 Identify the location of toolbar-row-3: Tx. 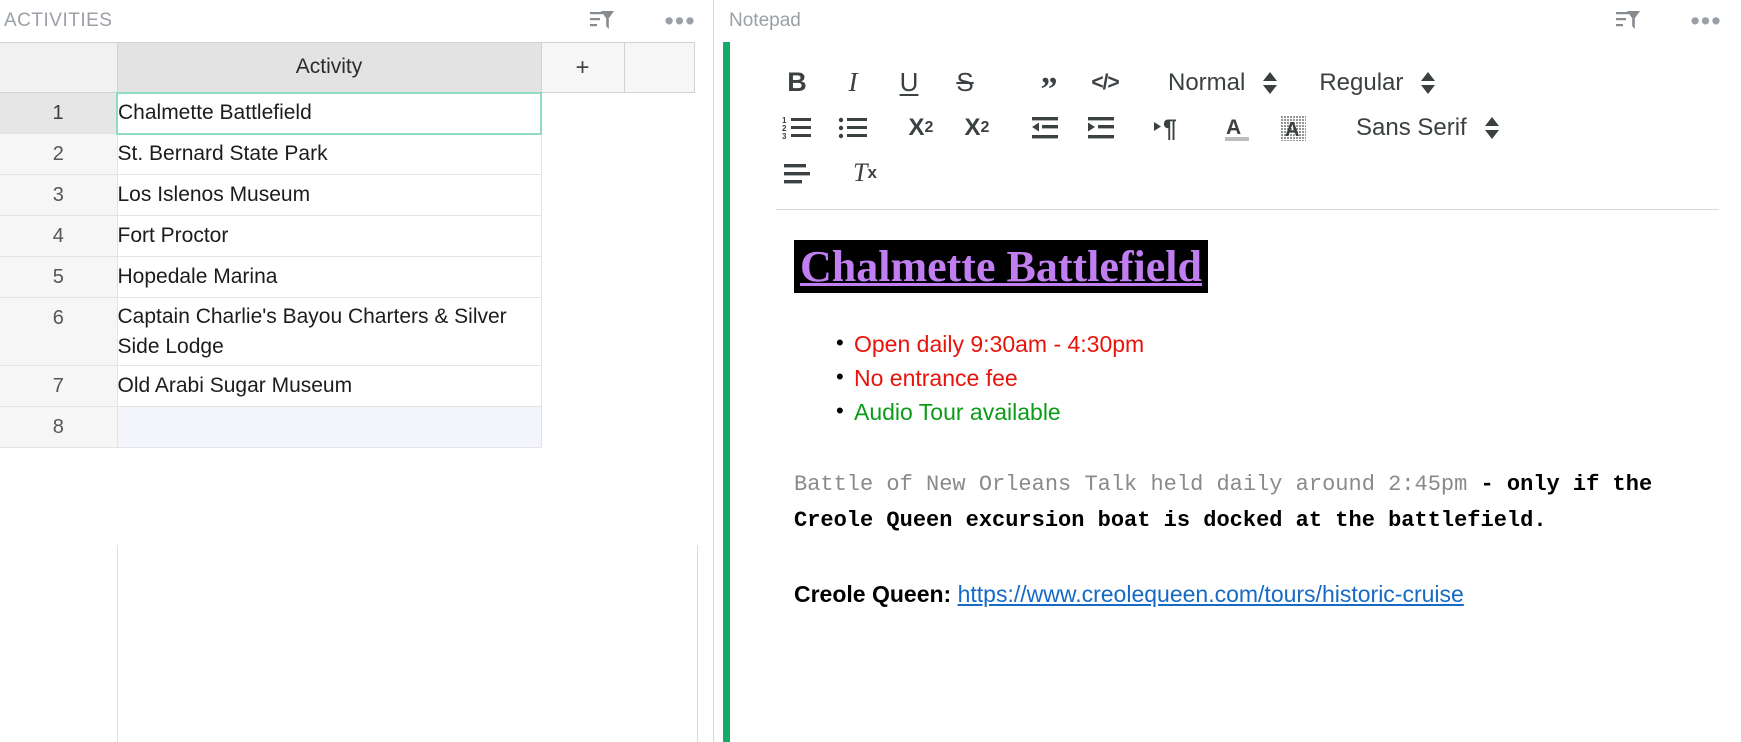
(1247, 172).